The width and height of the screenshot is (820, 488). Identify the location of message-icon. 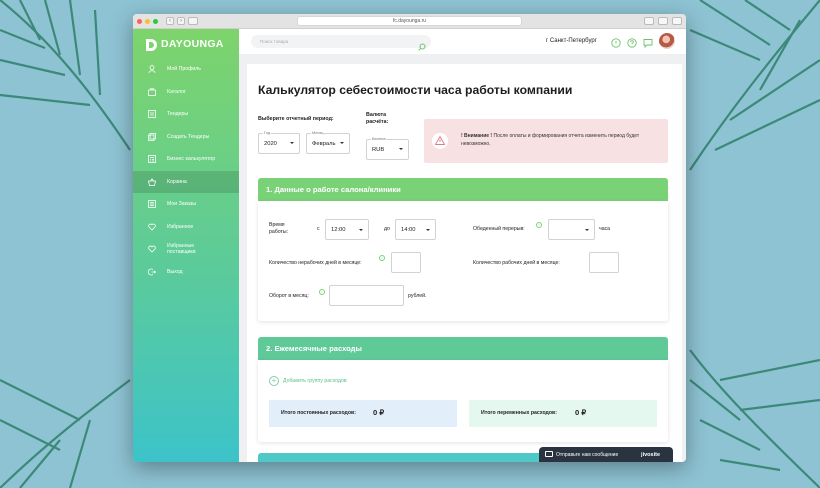
(648, 42).